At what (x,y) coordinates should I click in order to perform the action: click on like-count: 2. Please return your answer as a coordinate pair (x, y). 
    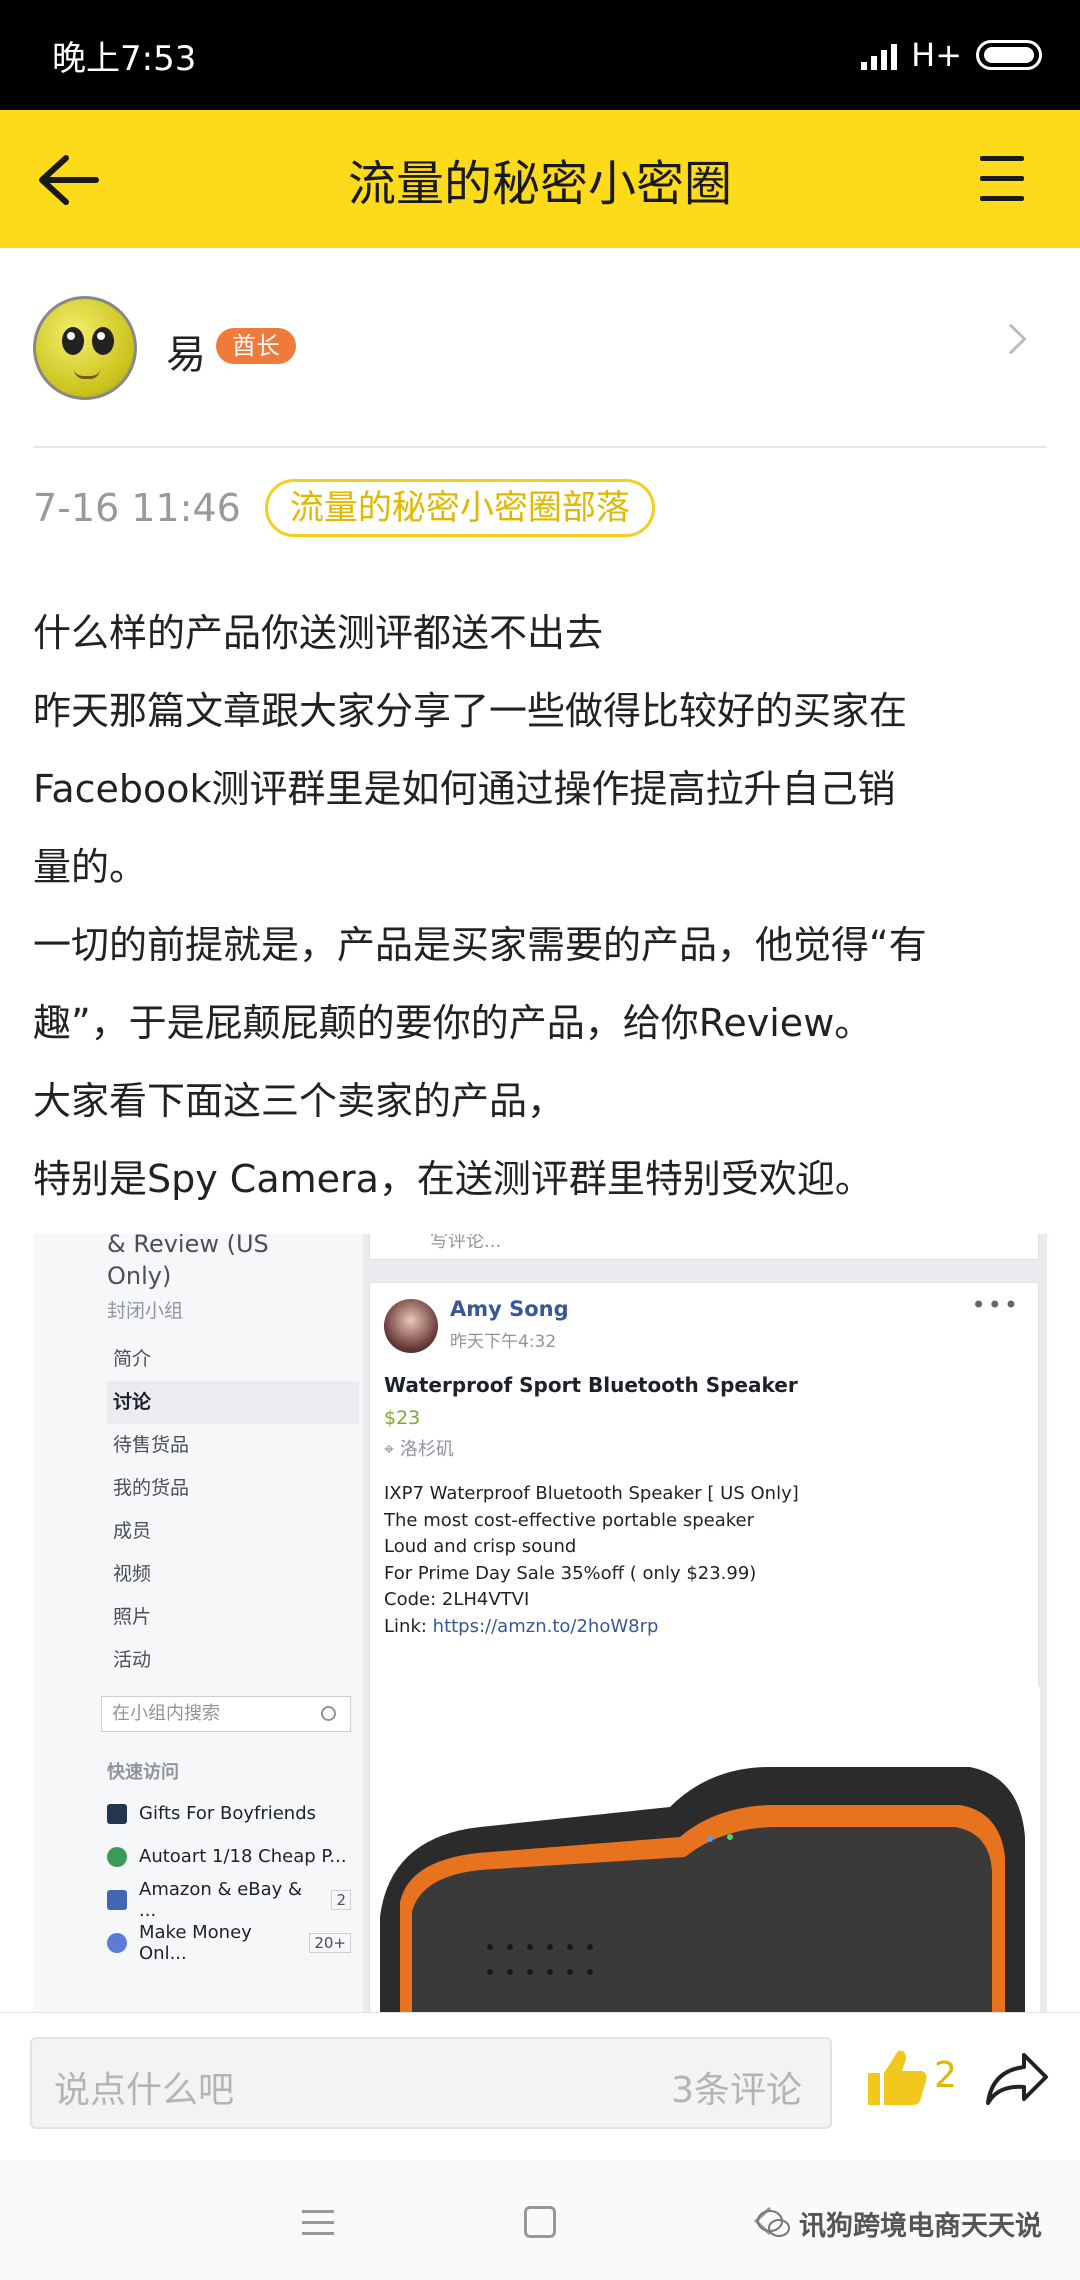
    Looking at the image, I should click on (945, 2075).